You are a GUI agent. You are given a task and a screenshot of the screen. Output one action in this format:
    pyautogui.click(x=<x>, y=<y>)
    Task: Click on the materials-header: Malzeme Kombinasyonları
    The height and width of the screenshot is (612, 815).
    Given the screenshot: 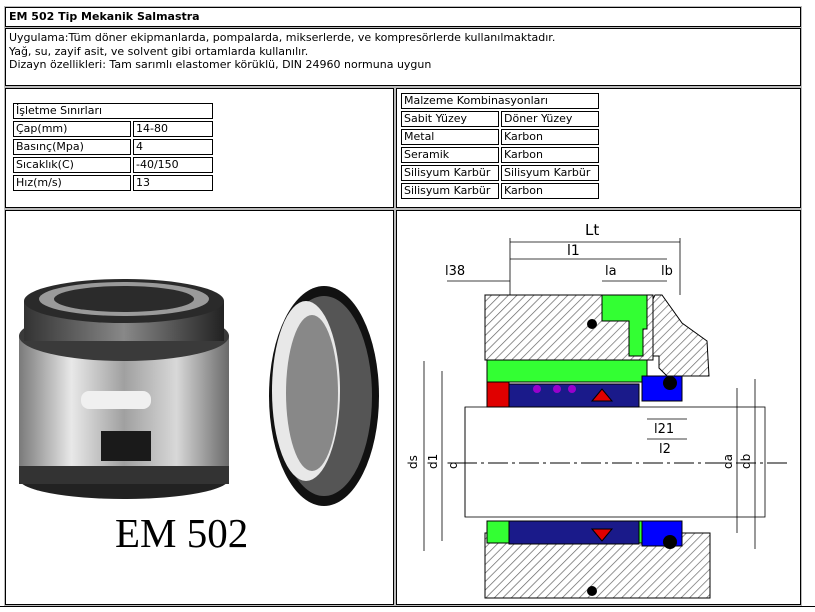 What is the action you would take?
    pyautogui.click(x=500, y=101)
    